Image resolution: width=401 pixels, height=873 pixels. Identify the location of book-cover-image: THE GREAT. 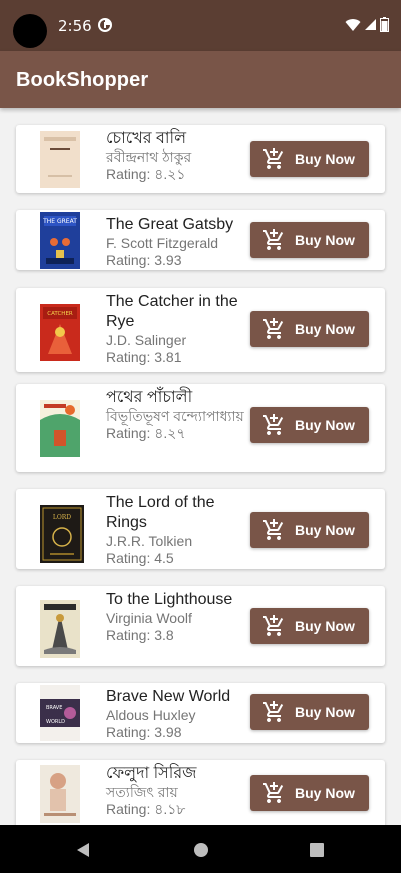
(60, 240).